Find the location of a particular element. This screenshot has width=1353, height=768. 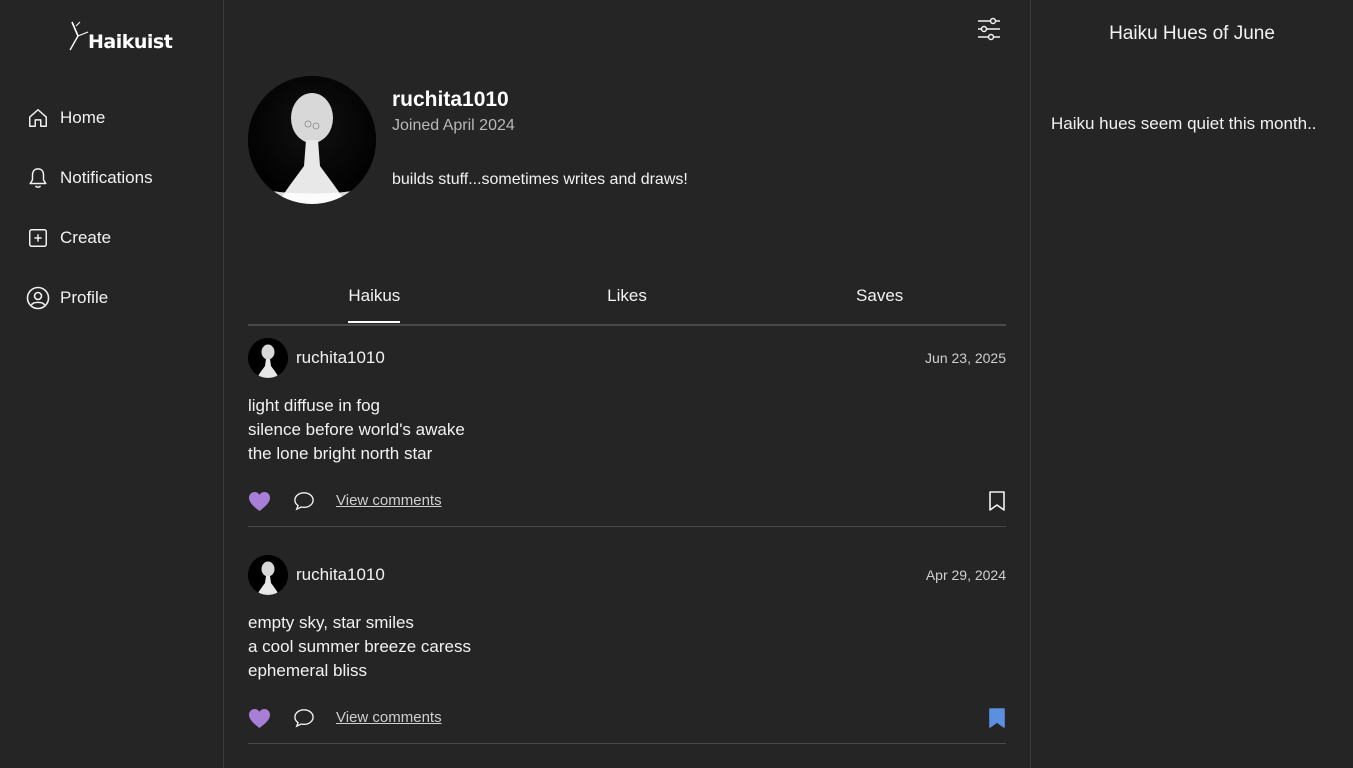

nav-label-create: Create is located at coordinates (86, 237).